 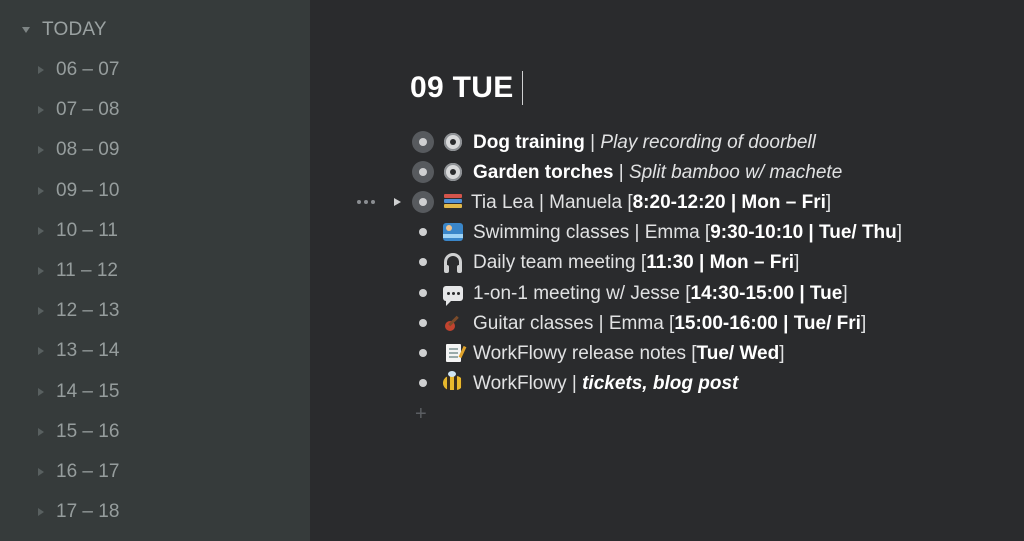 What do you see at coordinates (453, 294) in the screenshot?
I see `speech-bubble-icon` at bounding box center [453, 294].